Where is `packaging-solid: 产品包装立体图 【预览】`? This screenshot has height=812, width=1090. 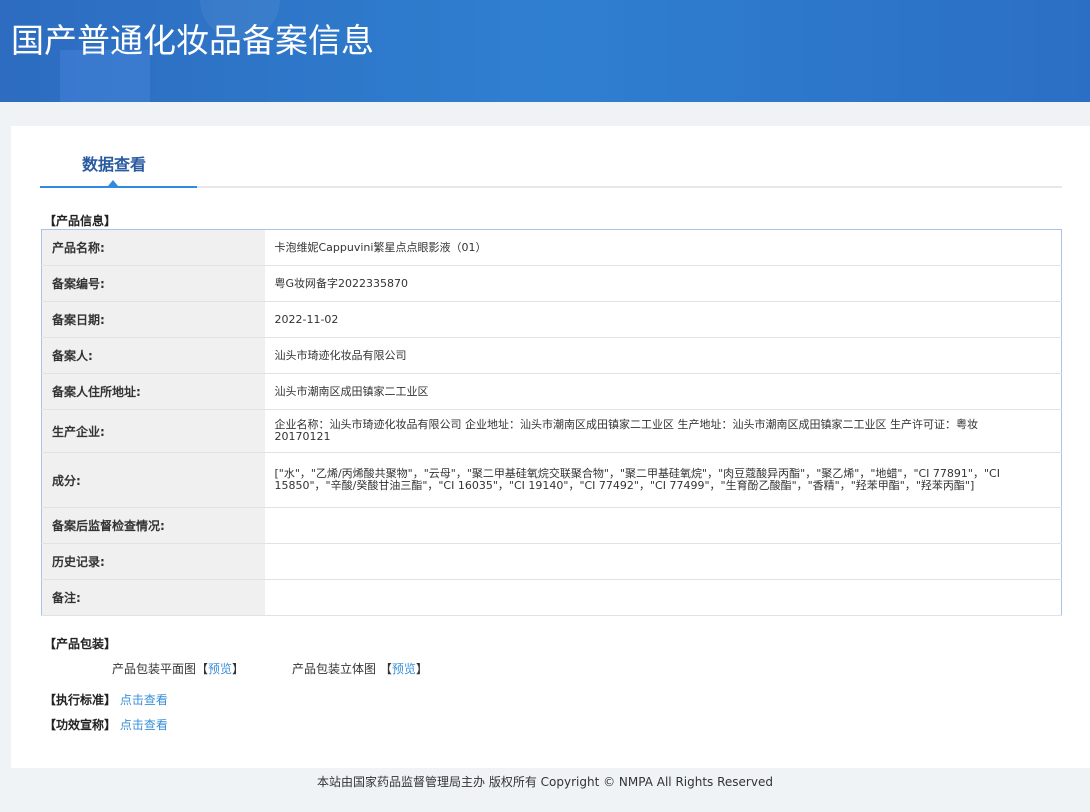
packaging-solid: 产品包装立体图 【预览】 is located at coordinates (360, 668).